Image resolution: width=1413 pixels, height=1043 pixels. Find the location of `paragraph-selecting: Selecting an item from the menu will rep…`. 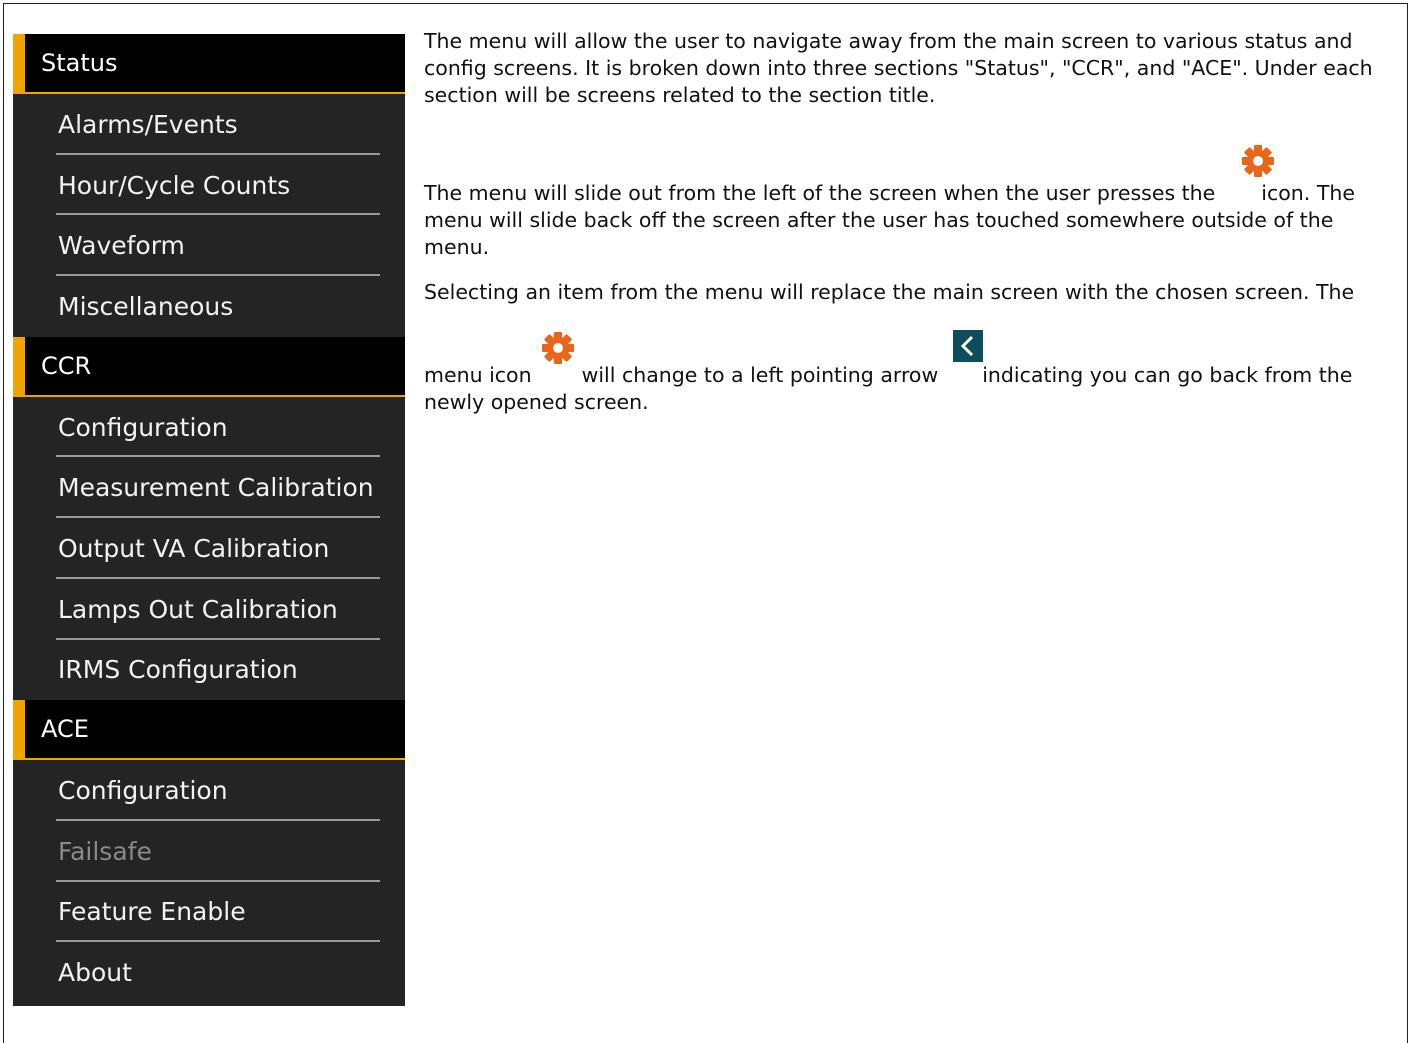

paragraph-selecting: Selecting an item from the menu will rep… is located at coordinates (889, 292).